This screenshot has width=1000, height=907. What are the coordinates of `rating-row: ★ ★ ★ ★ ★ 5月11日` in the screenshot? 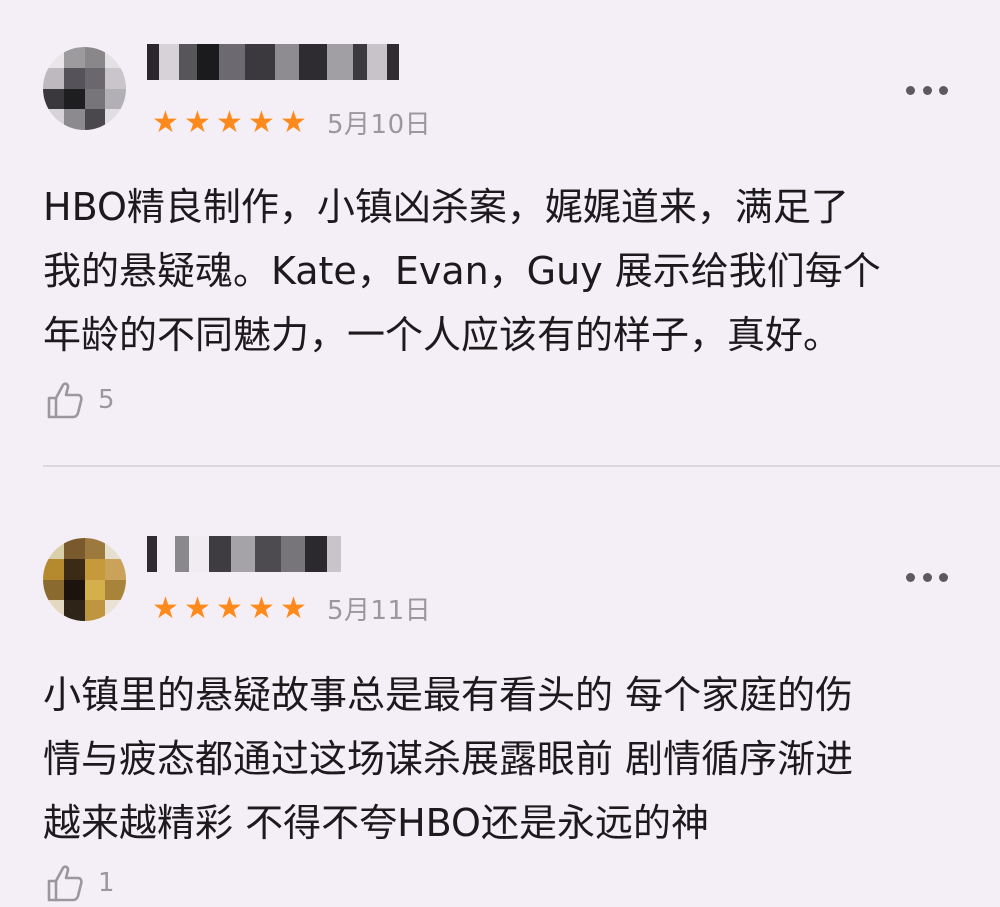 It's located at (290, 608).